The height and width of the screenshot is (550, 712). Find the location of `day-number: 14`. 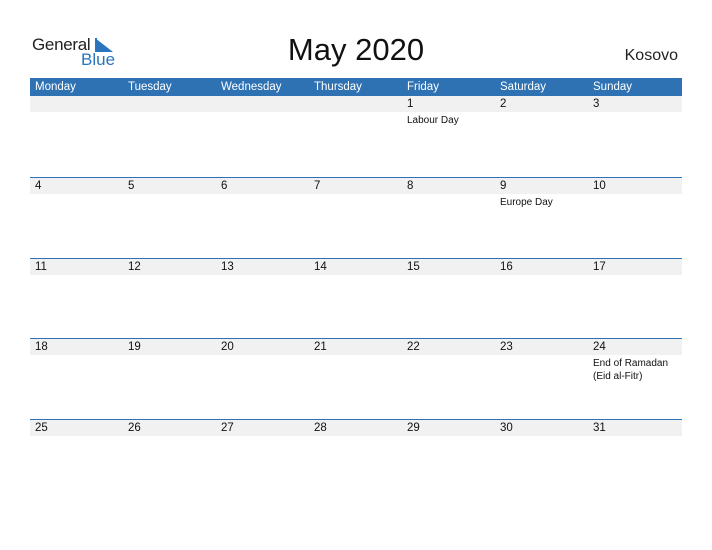

day-number: 14 is located at coordinates (320, 266).